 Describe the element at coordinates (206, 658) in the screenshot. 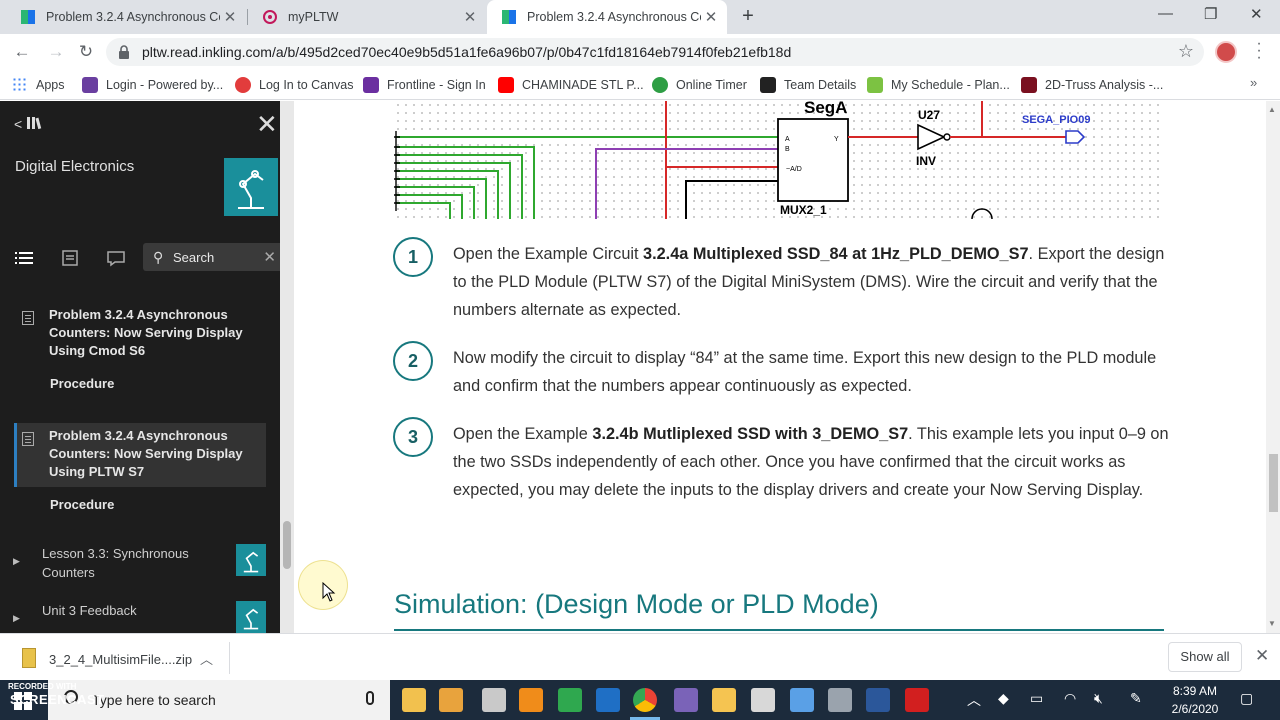

I see `chevron-up-icon: ︿` at that location.